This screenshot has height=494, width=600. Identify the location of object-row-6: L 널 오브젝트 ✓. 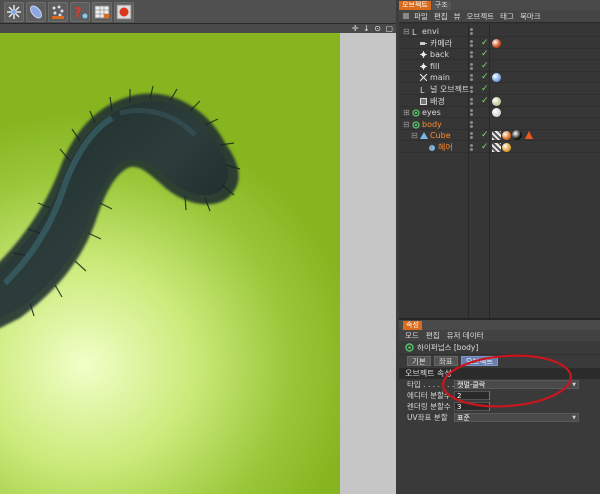
(499, 89).